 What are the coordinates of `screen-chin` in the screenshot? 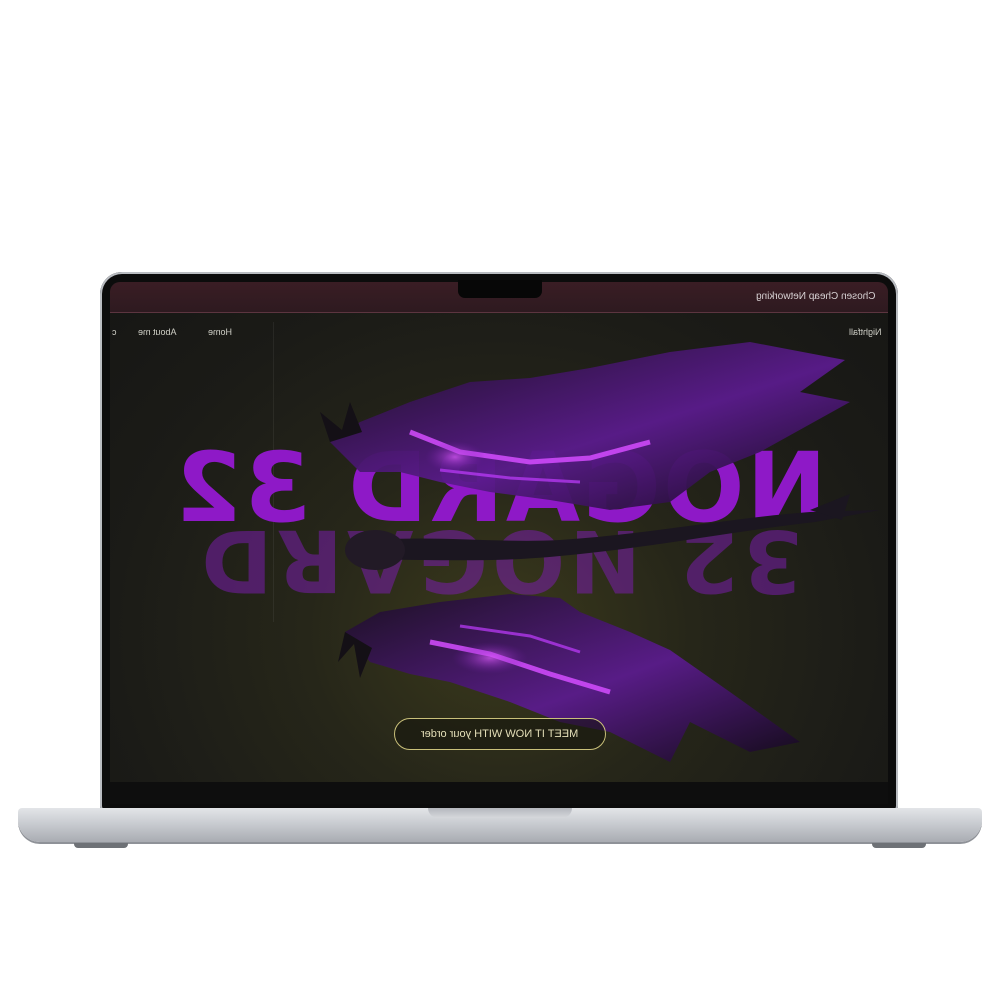 It's located at (499, 793).